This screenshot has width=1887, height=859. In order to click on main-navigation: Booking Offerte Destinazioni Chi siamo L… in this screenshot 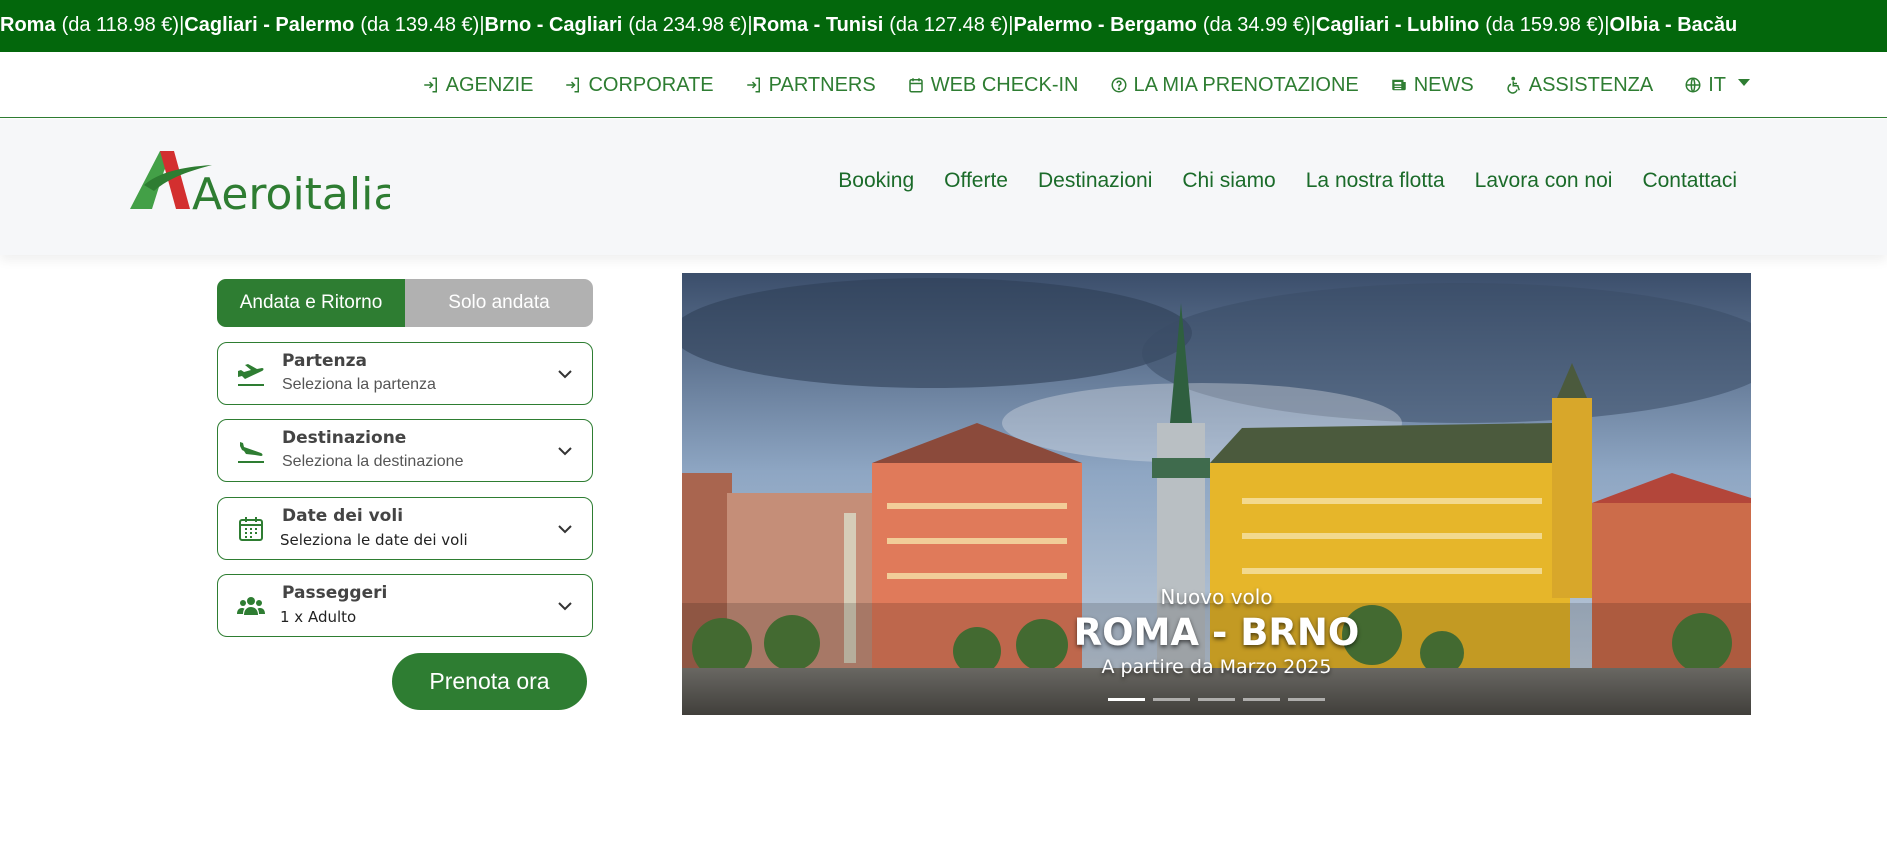, I will do `click(1272, 181)`.